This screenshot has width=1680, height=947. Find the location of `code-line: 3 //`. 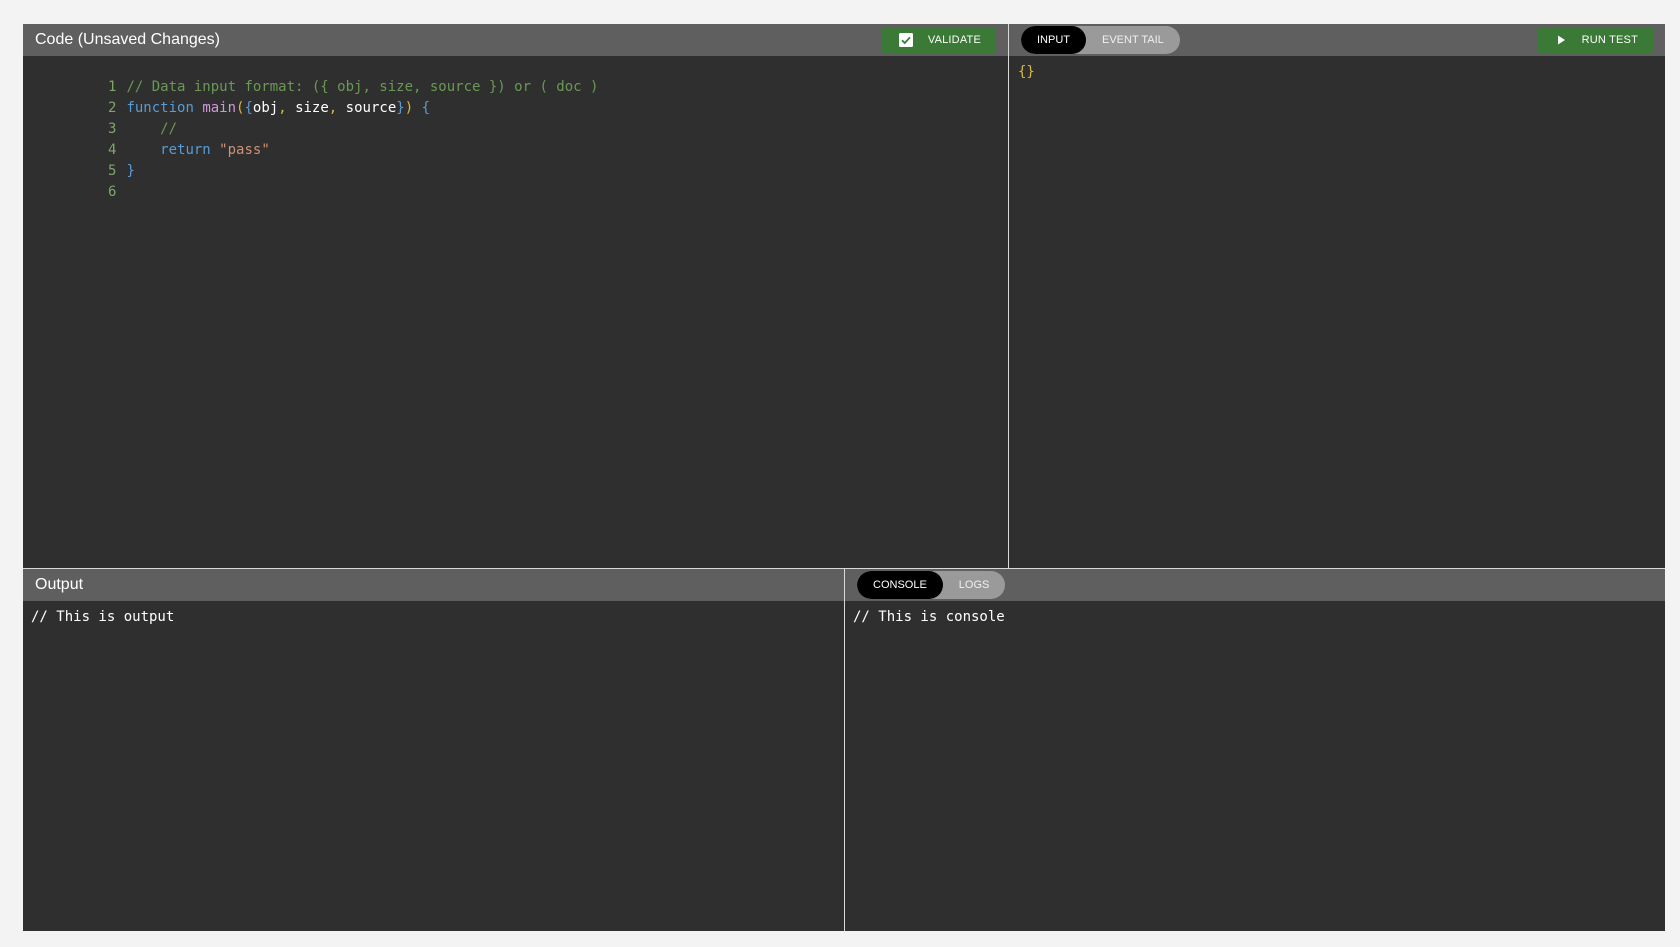

code-line: 3 // is located at coordinates (100, 117).